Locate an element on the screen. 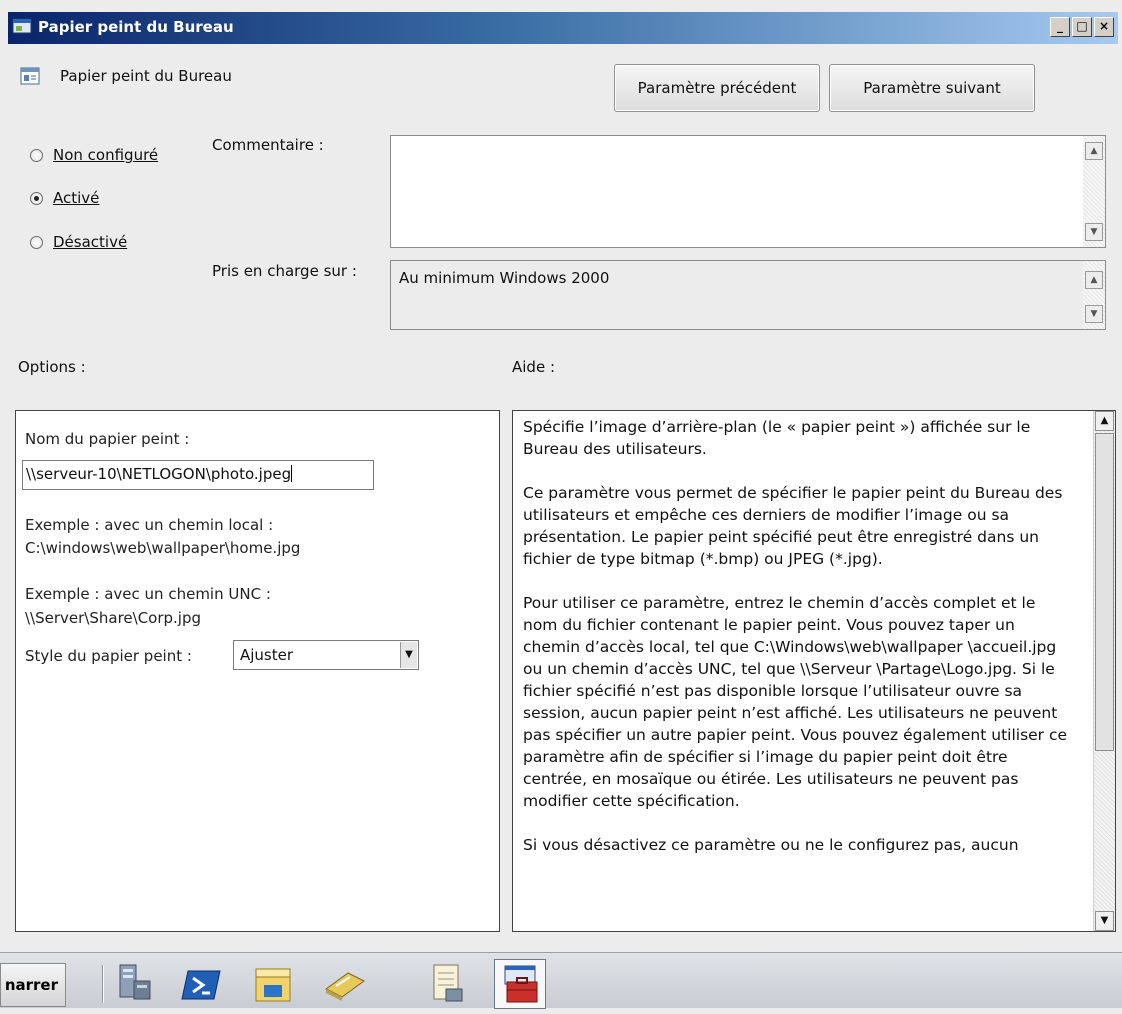 Image resolution: width=1122 pixels, height=1014 pixels. wallpaper-name-label: Nom du papier peint : is located at coordinates (107, 439).